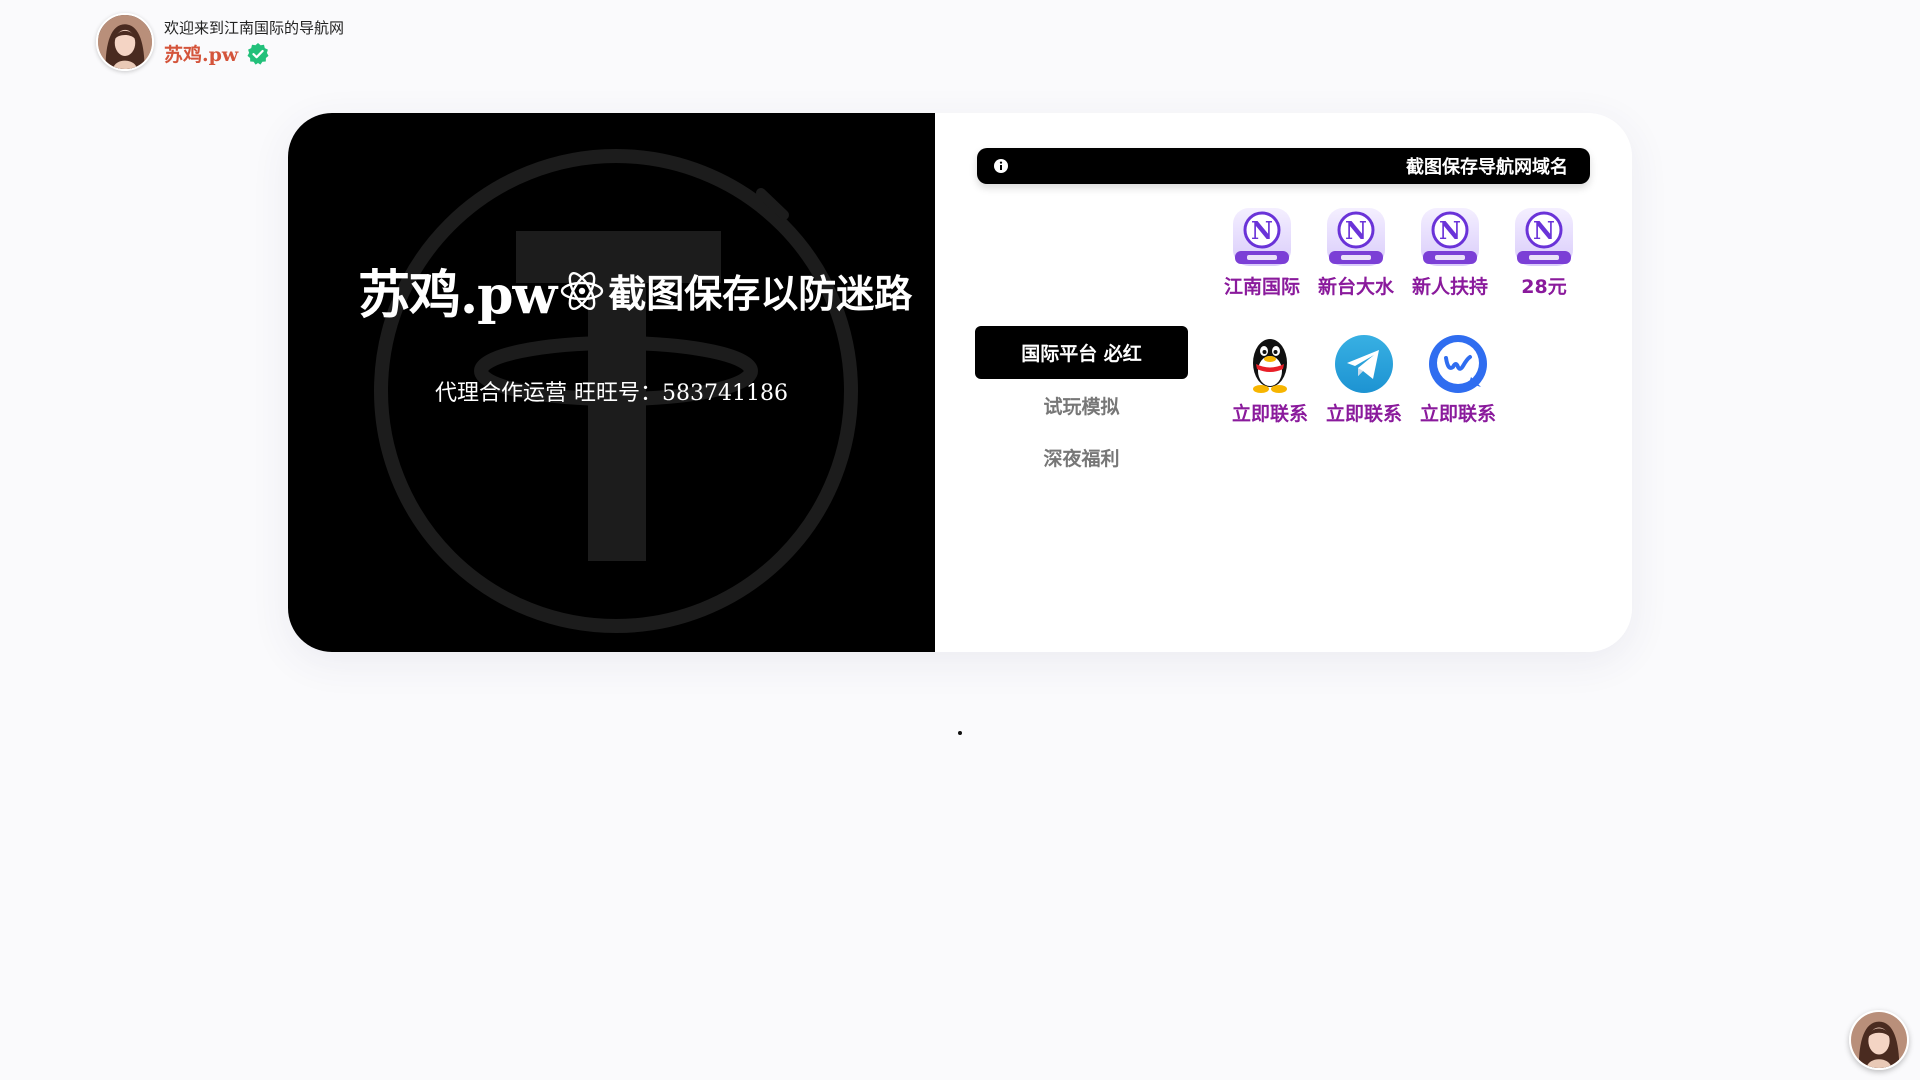 The height and width of the screenshot is (1080, 1920). I want to click on menu-item-international: 国际平台 必红, so click(1081, 352).